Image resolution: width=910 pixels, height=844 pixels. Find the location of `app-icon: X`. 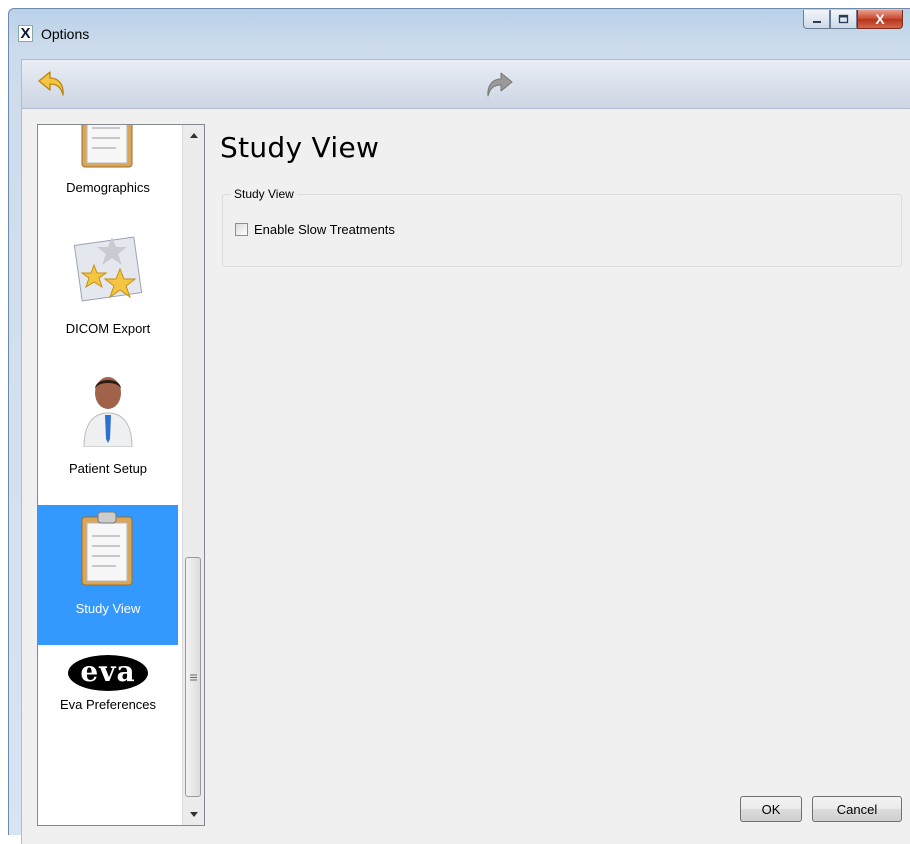

app-icon: X is located at coordinates (25, 33).